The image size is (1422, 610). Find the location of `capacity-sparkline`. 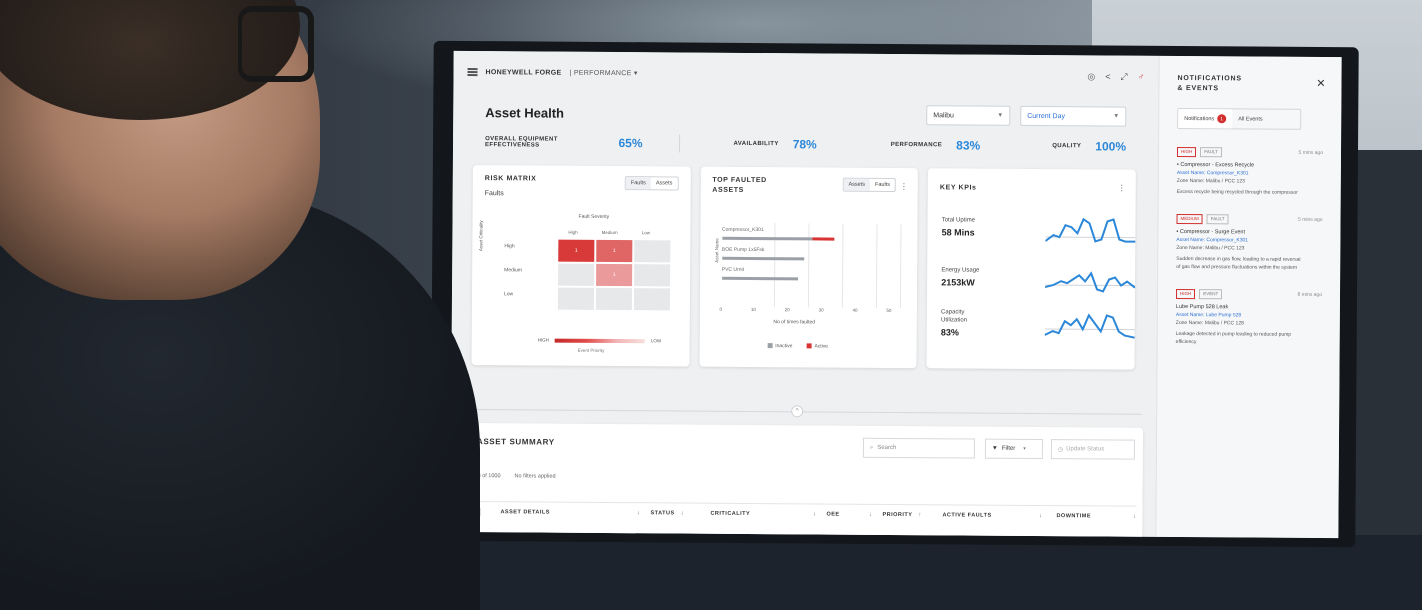

capacity-sparkline is located at coordinates (1090, 326).